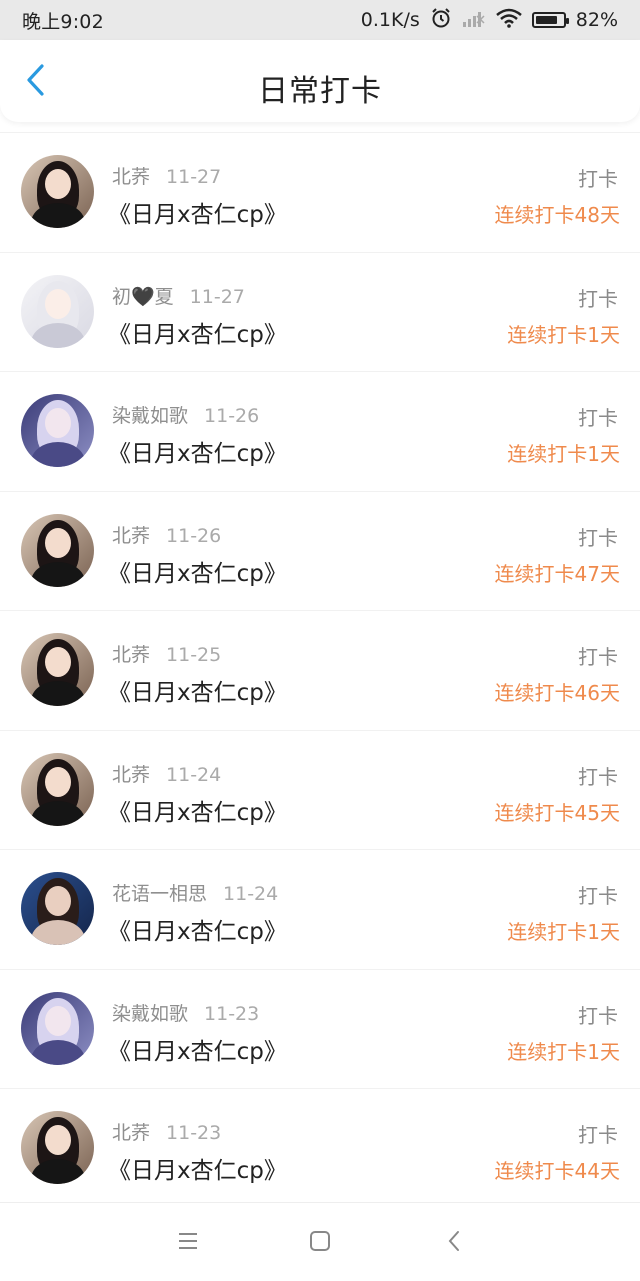 The image size is (640, 1281). What do you see at coordinates (320, 192) in the screenshot?
I see `list-item: 北荞 11-27 《日月x杏仁cp》 打卡 连续打卡48天` at bounding box center [320, 192].